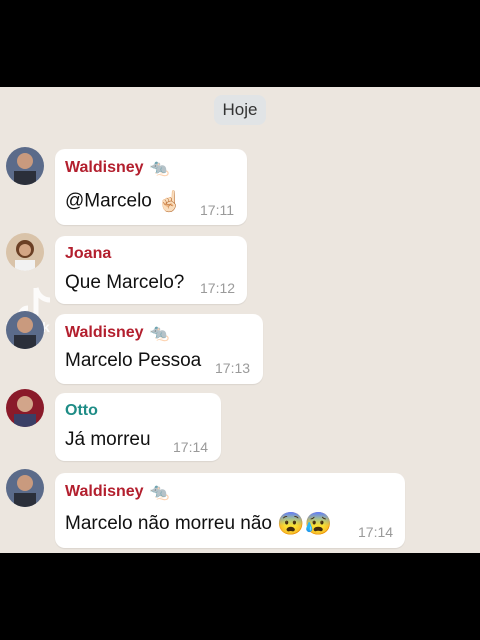 Image resolution: width=480 pixels, height=640 pixels. What do you see at coordinates (218, 288) in the screenshot?
I see `message-time: 17:12` at bounding box center [218, 288].